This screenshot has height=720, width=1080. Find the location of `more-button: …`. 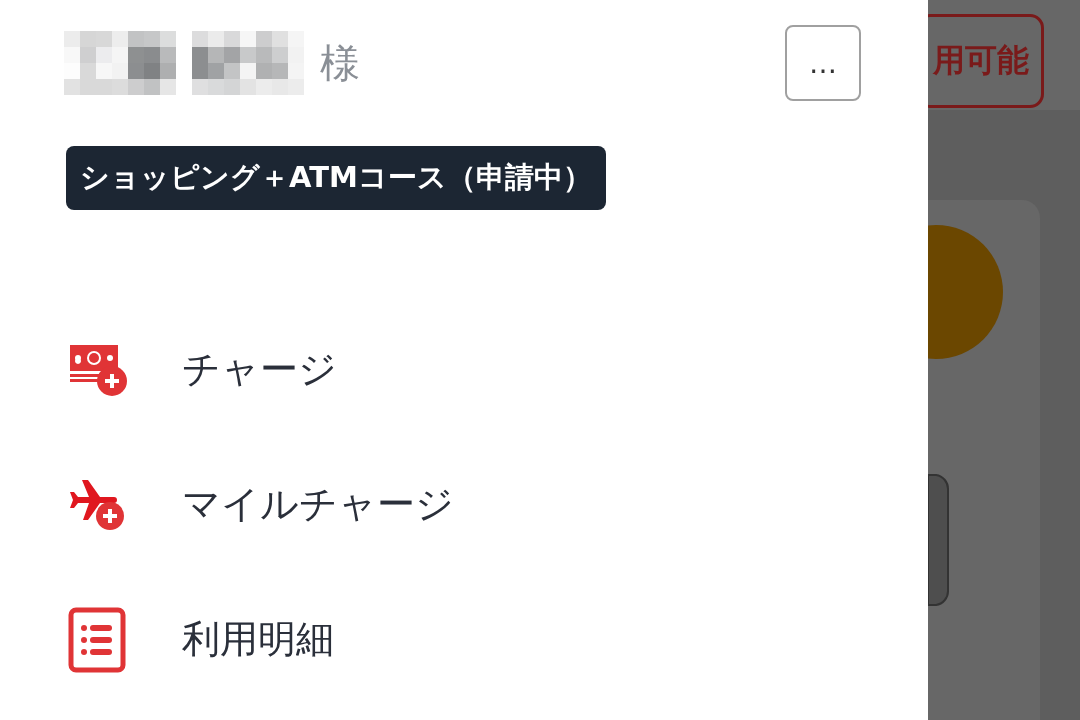

more-button: … is located at coordinates (823, 63).